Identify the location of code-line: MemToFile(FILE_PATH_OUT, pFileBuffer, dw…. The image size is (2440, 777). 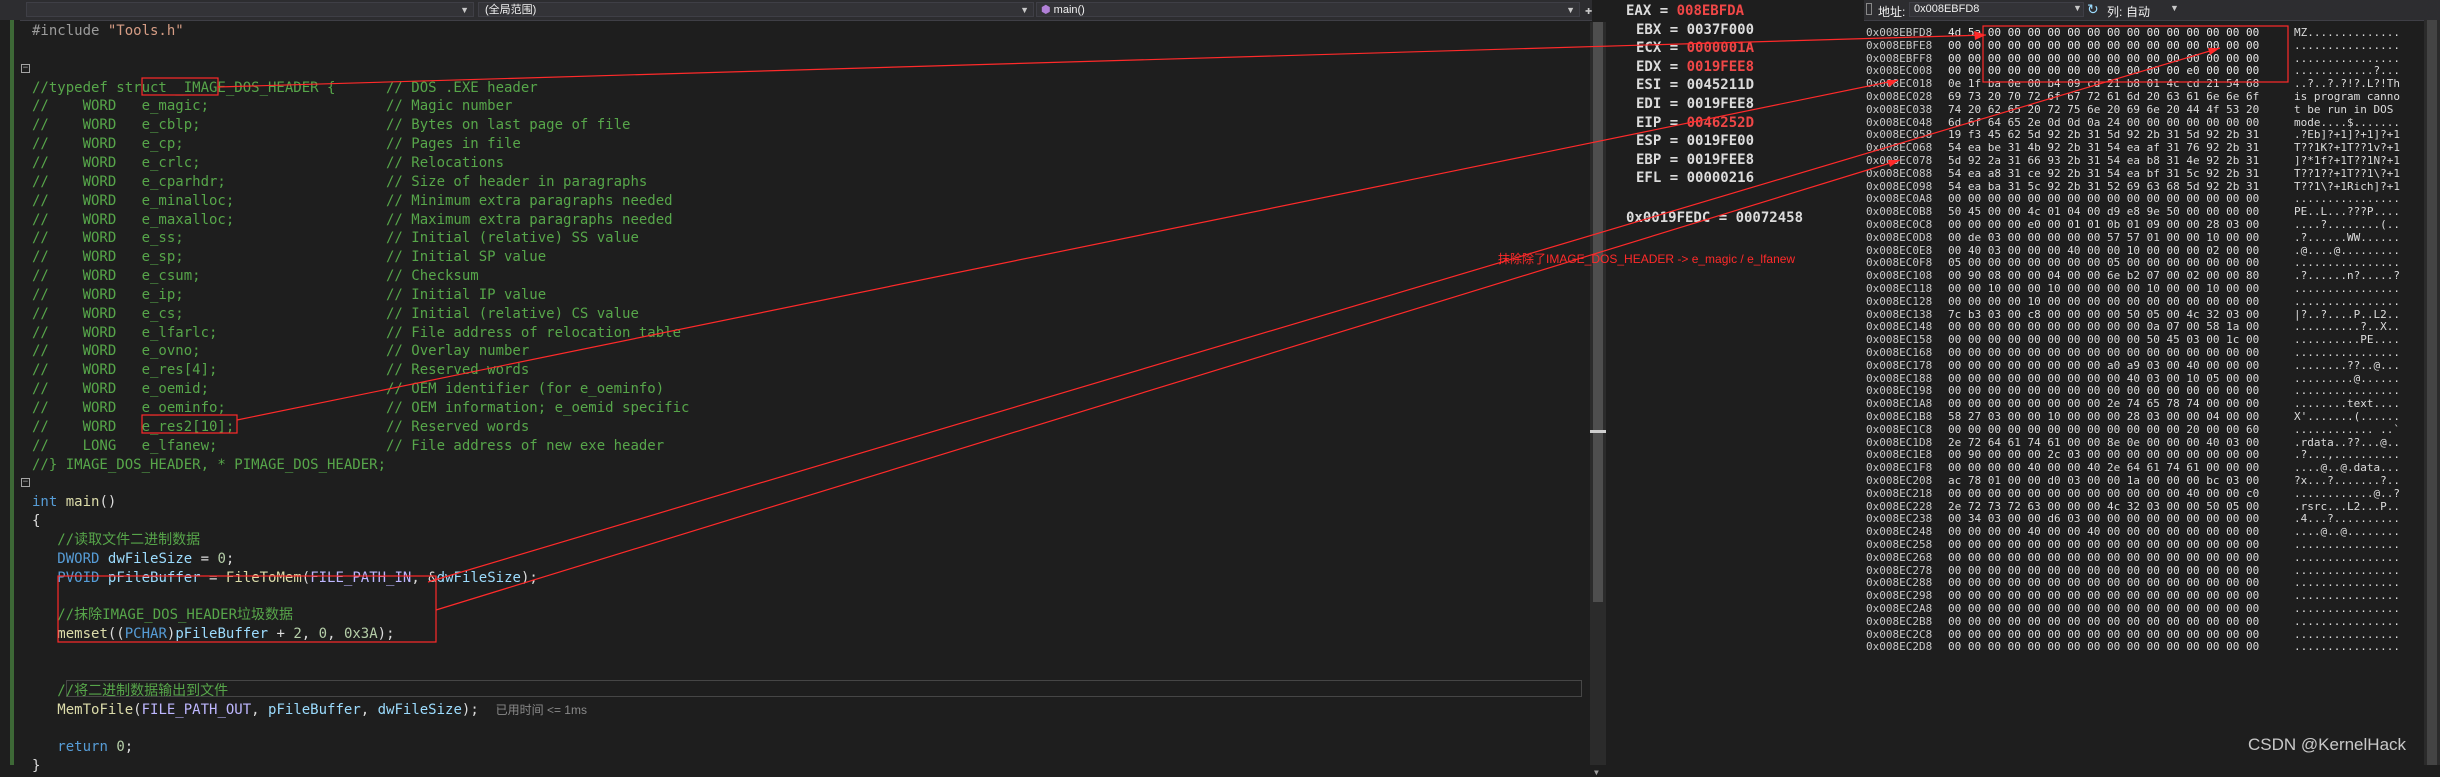
(309, 710).